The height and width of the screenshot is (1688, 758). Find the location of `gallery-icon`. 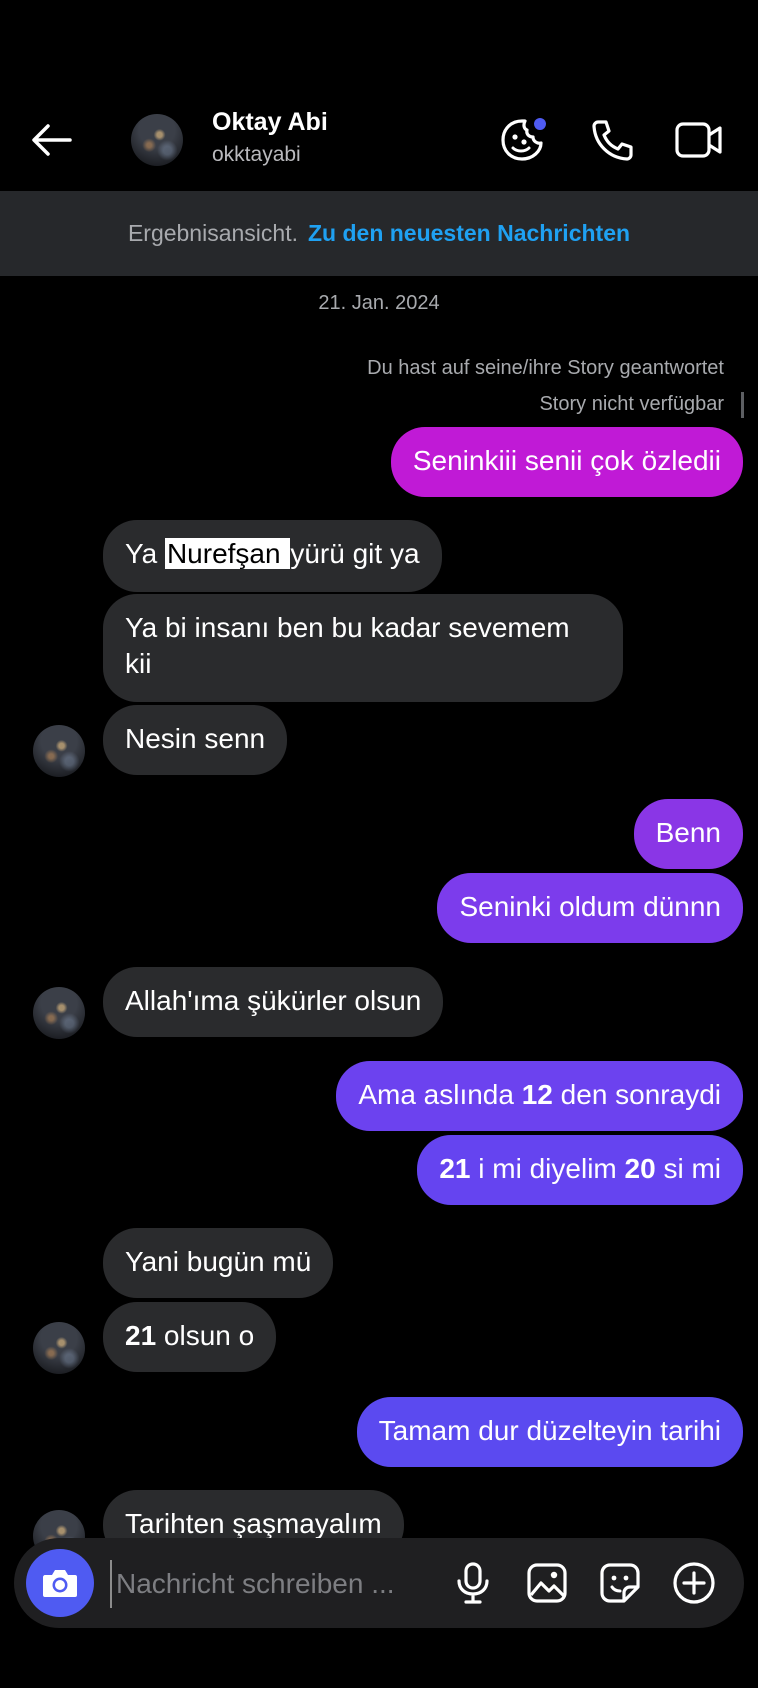

gallery-icon is located at coordinates (547, 1583).